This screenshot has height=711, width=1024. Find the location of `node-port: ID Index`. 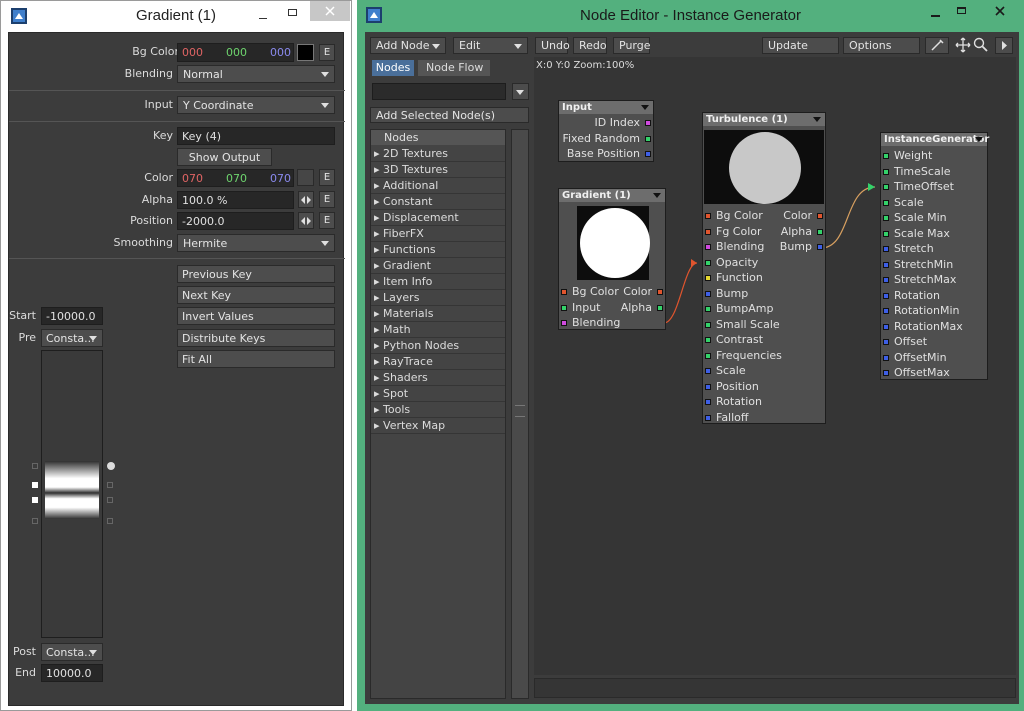

node-port: ID Index is located at coordinates (623, 123).